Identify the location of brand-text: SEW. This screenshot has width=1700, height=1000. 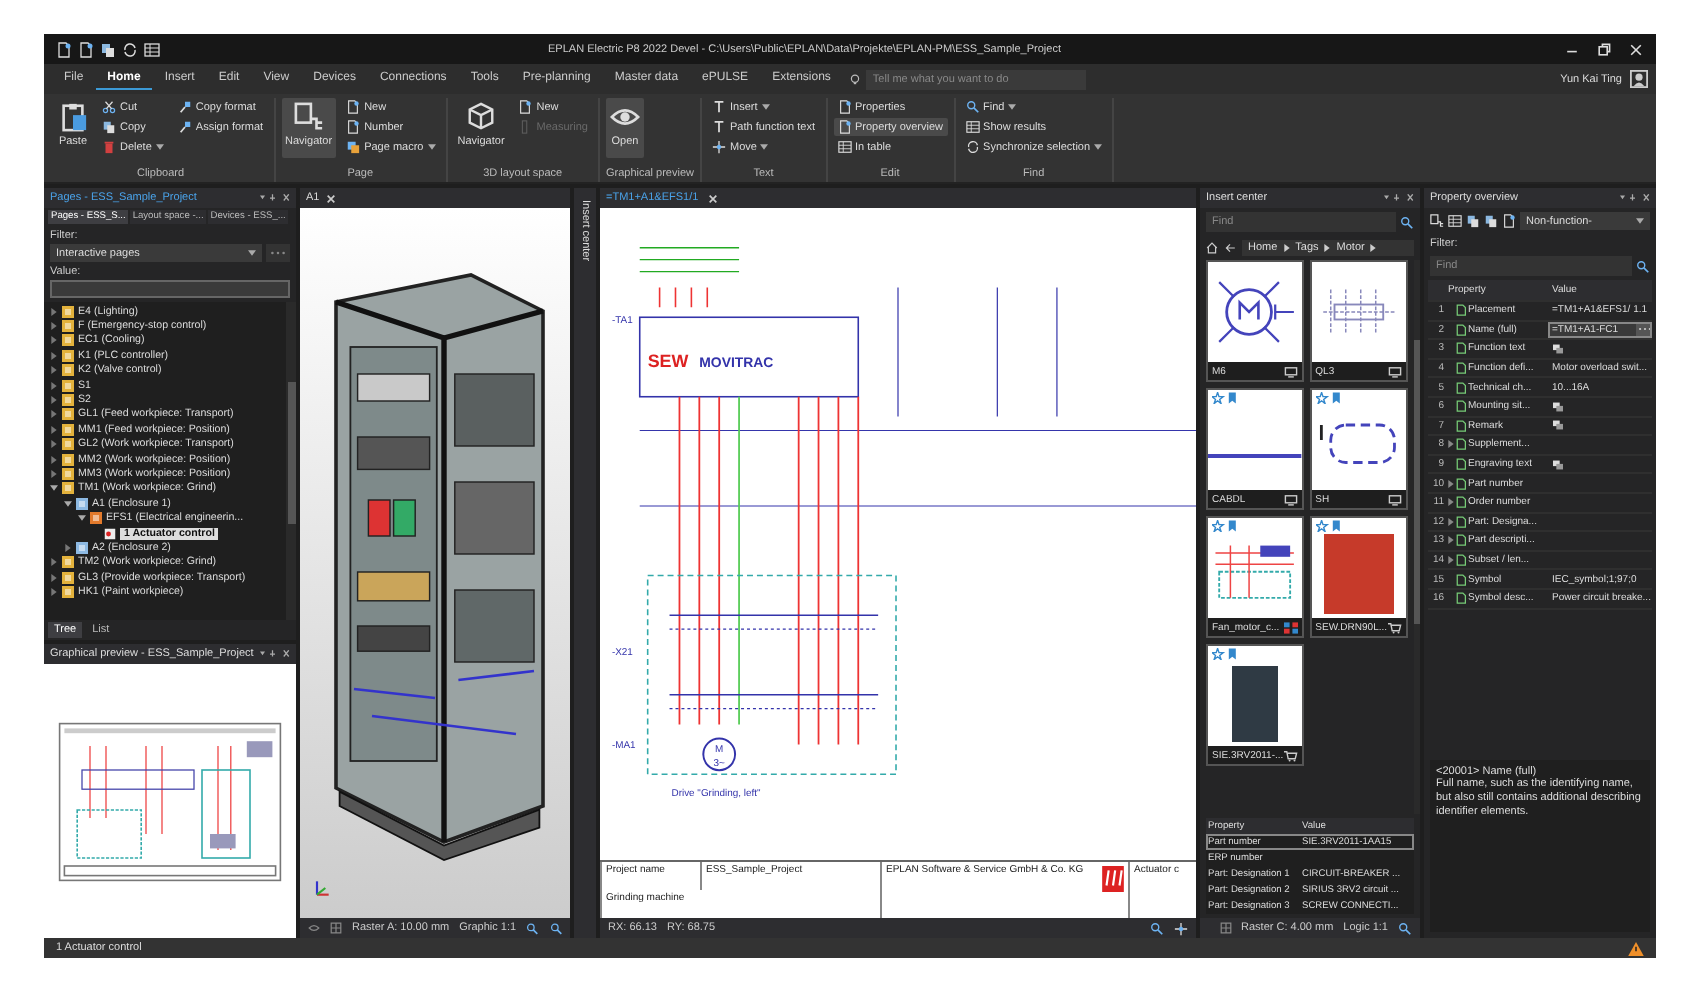
(668, 360).